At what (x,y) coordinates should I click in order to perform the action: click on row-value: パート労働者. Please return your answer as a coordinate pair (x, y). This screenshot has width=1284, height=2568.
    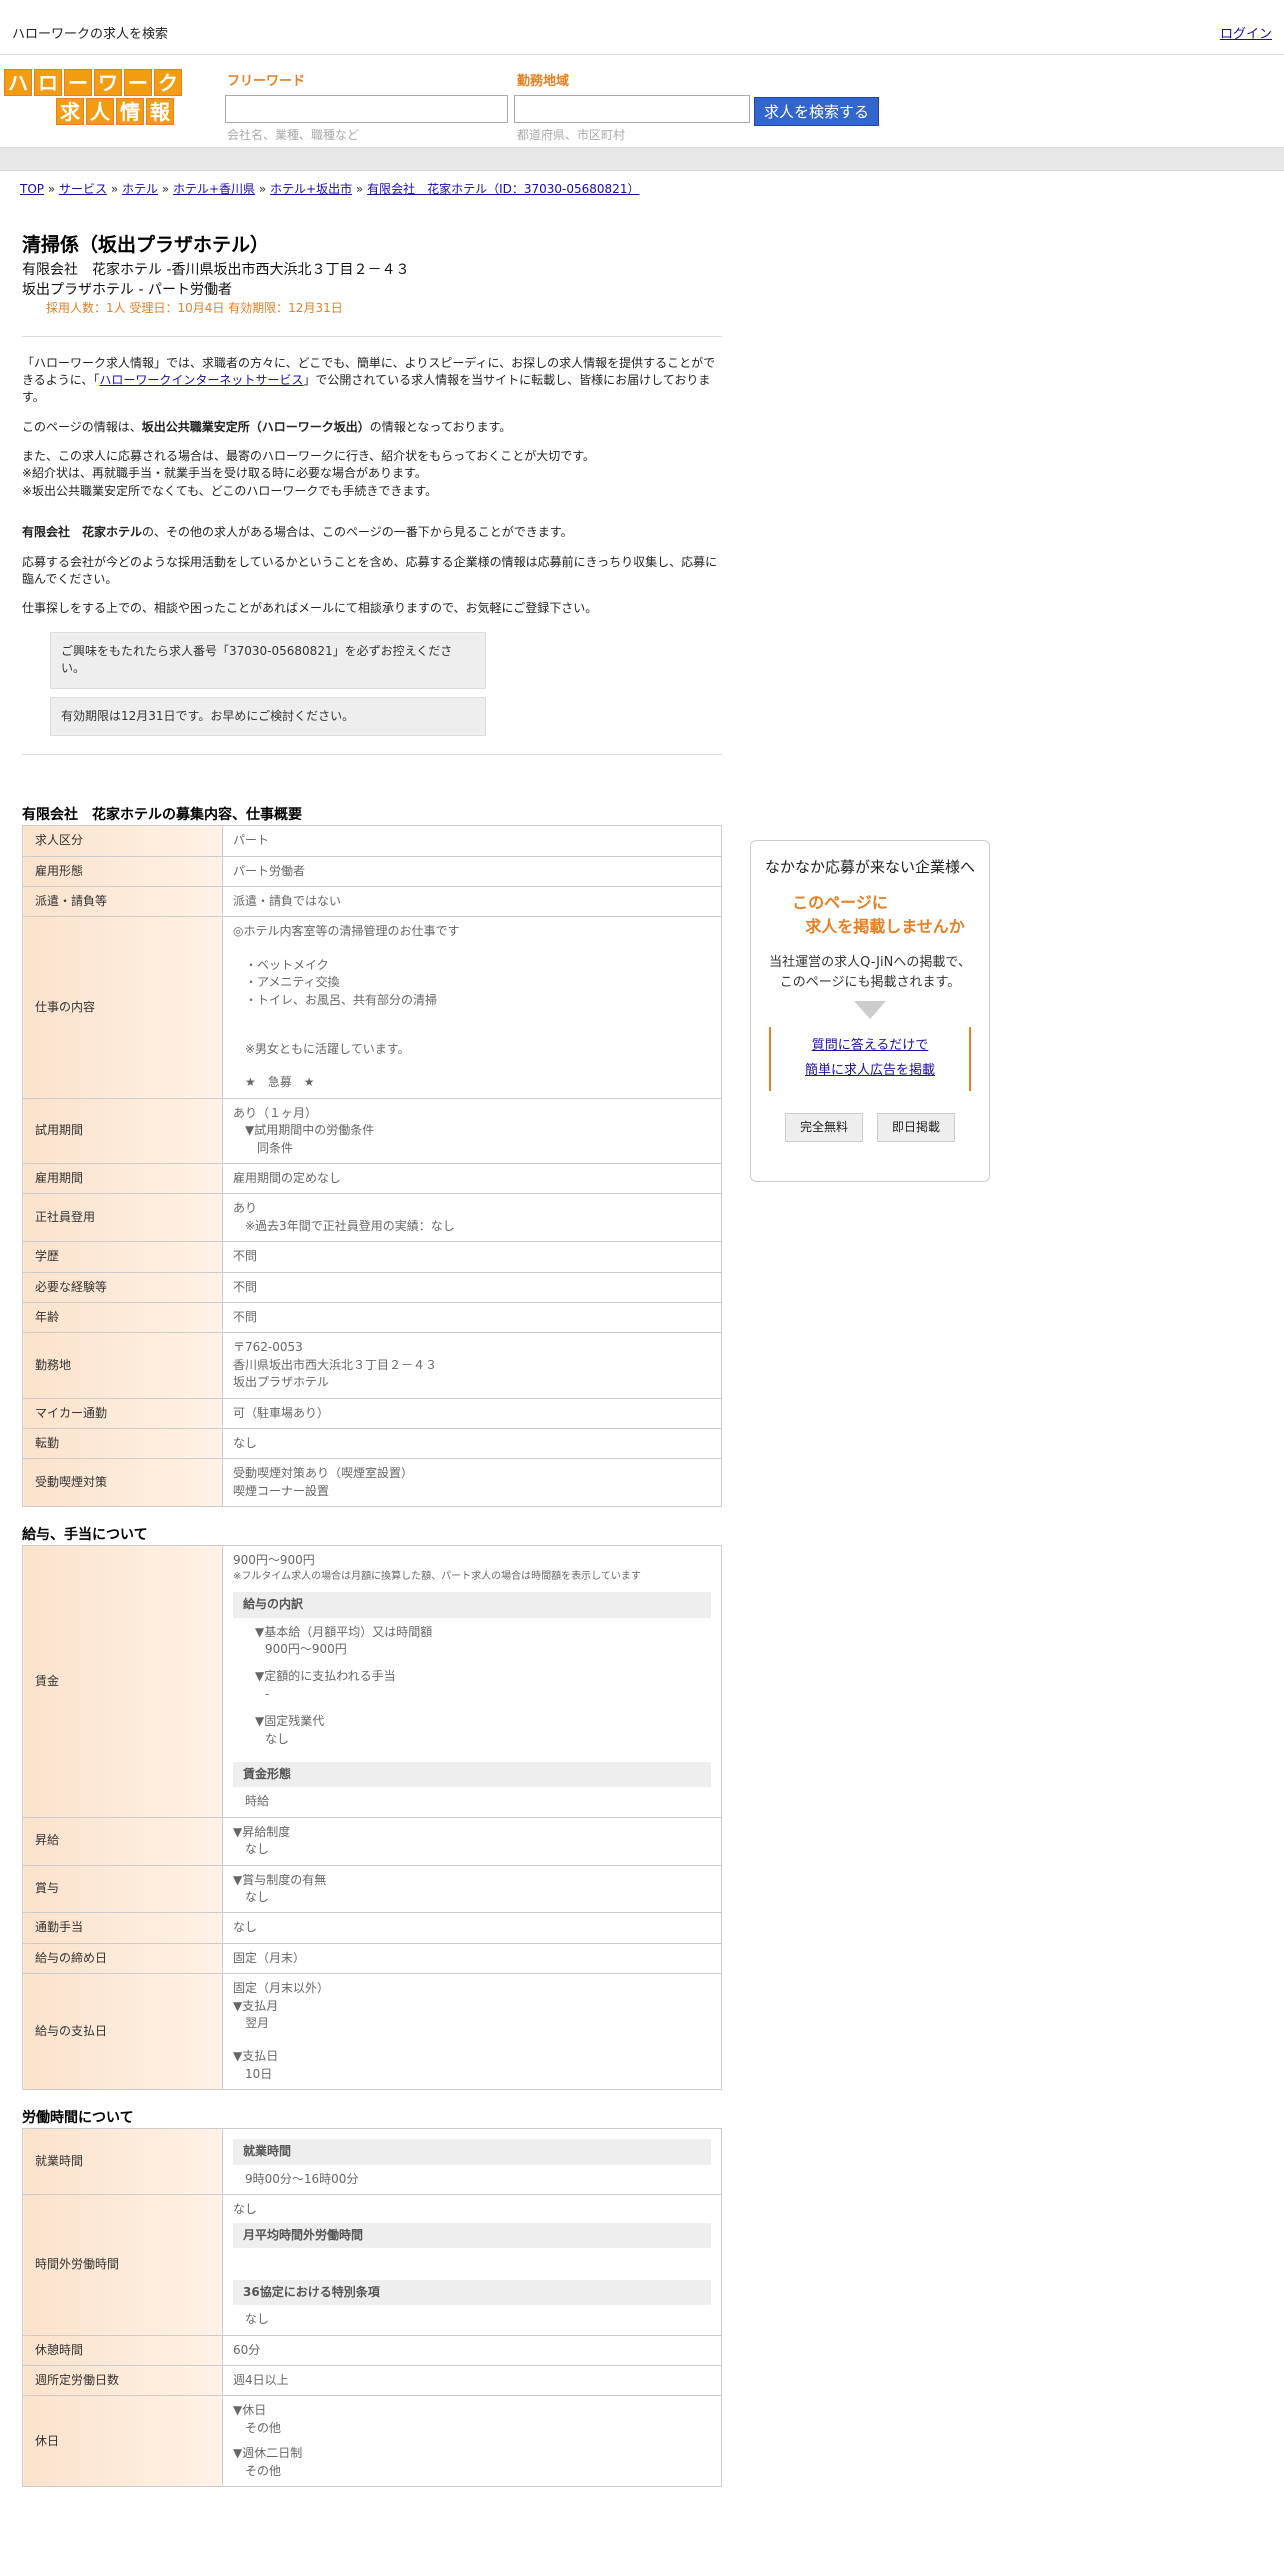
    Looking at the image, I should click on (472, 871).